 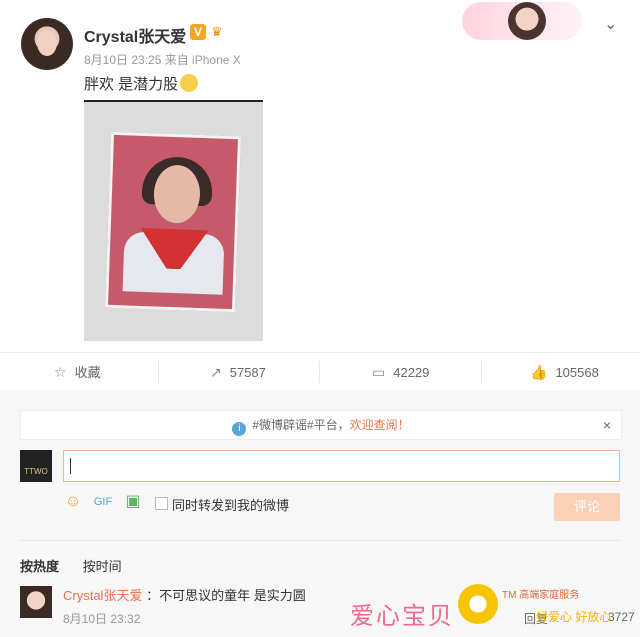 I want to click on emoji-icon: ☺, so click(x=73, y=502).